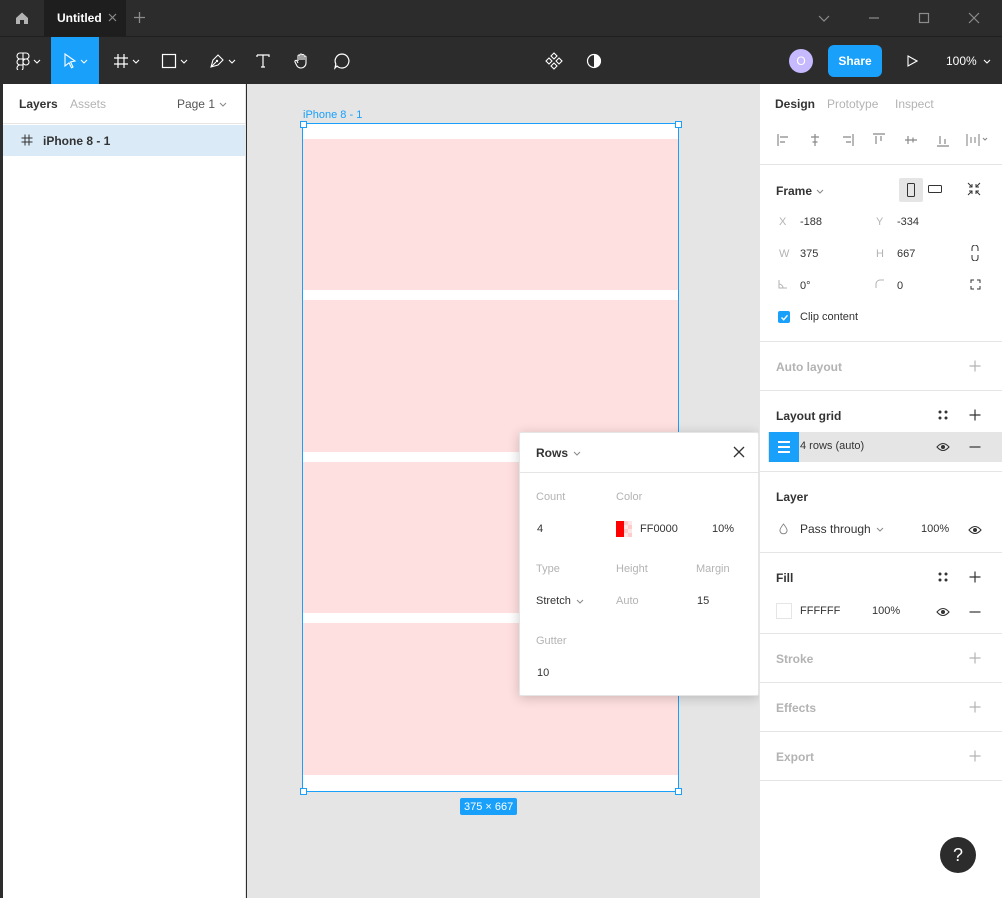  I want to click on constrain-proportions-icon, so click(975, 253).